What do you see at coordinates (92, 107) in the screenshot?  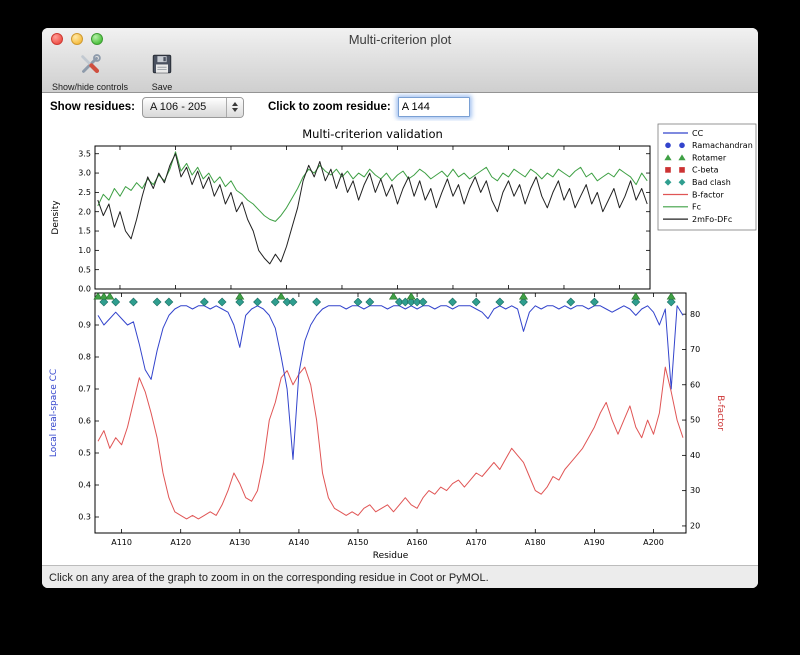 I see `show-residues-label: Show residues:` at bounding box center [92, 107].